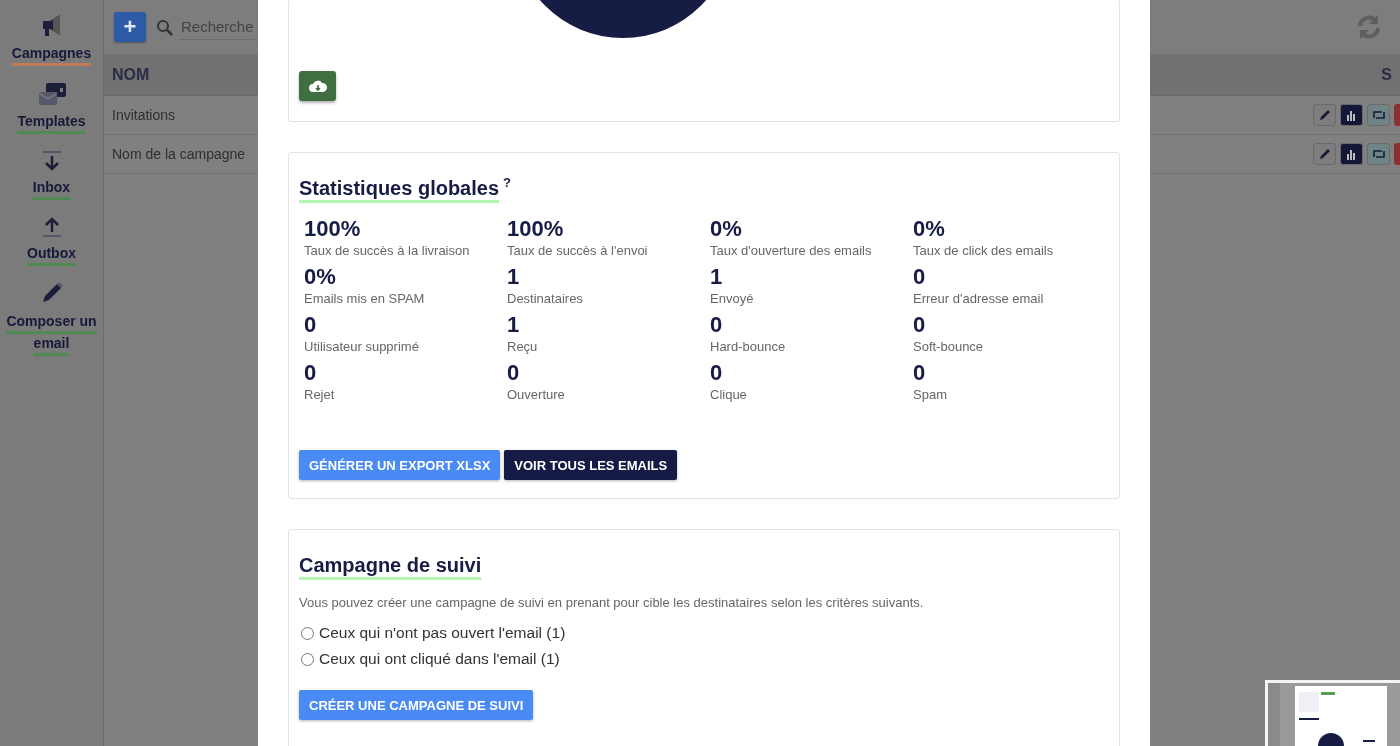 Image resolution: width=1400 pixels, height=746 pixels. Describe the element at coordinates (442, 633) in the screenshot. I see `radio-label: Ceux qui n'ont pas ouvert l'email (1)` at that location.